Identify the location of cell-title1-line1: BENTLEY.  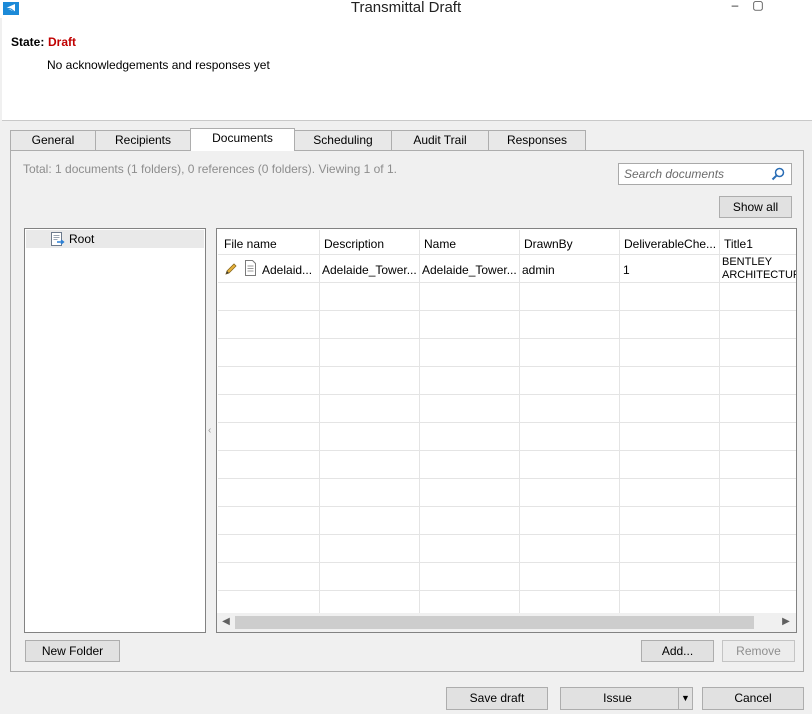
(759, 262).